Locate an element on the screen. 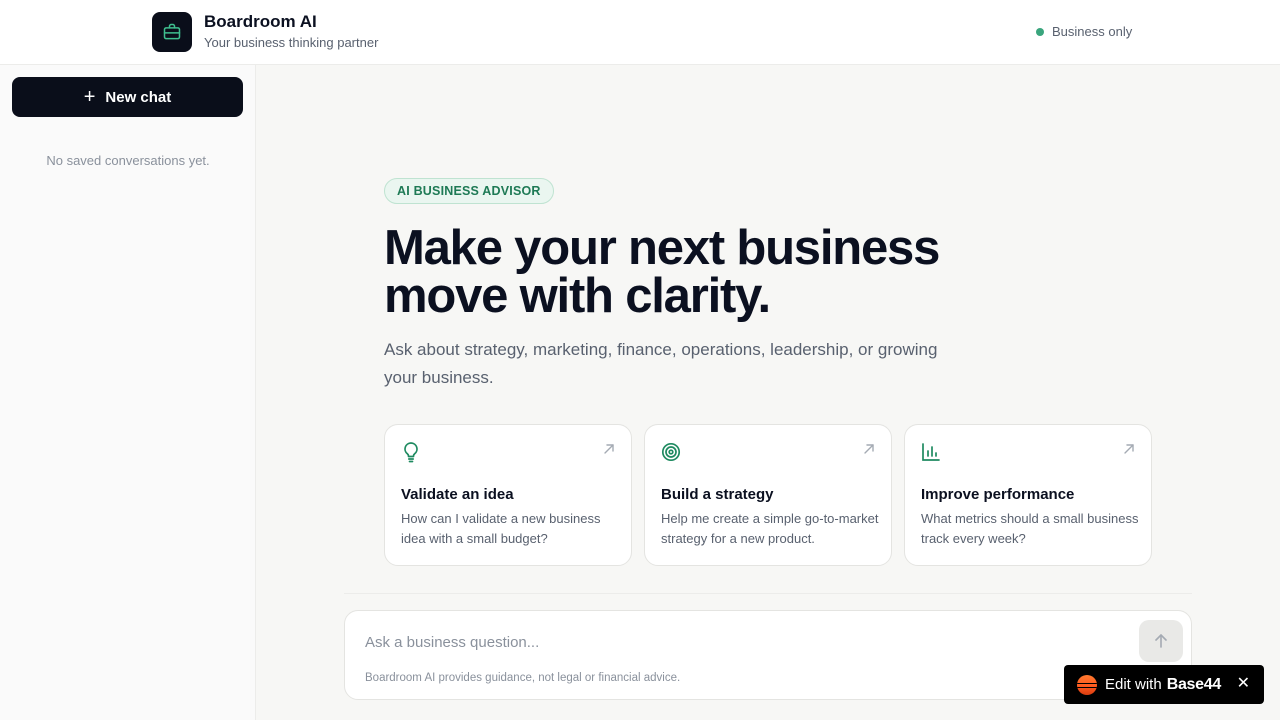 This screenshot has height=720, width=1280. question-input is located at coordinates (745, 642).